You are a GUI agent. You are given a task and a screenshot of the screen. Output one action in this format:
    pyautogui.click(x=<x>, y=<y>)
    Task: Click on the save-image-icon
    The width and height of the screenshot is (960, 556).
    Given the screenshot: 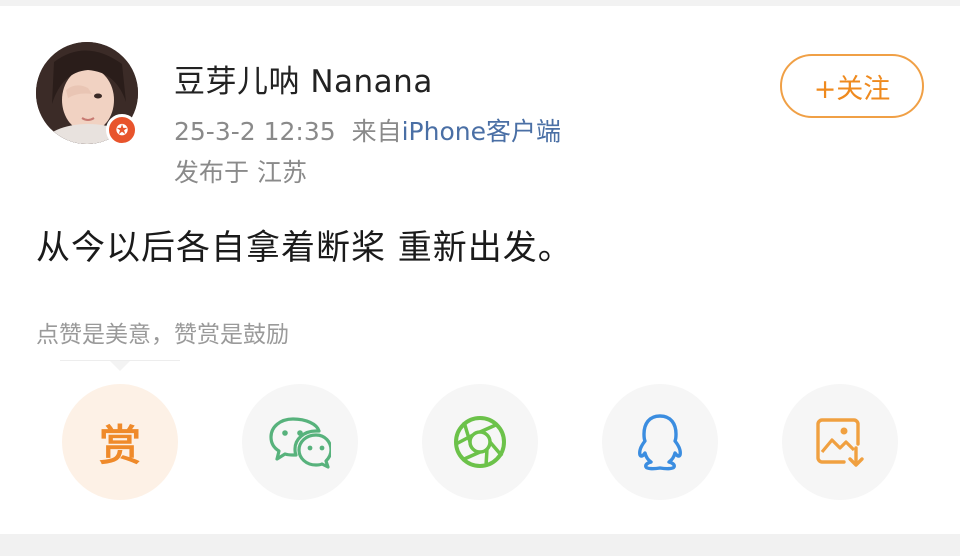 What is the action you would take?
    pyautogui.click(x=840, y=442)
    